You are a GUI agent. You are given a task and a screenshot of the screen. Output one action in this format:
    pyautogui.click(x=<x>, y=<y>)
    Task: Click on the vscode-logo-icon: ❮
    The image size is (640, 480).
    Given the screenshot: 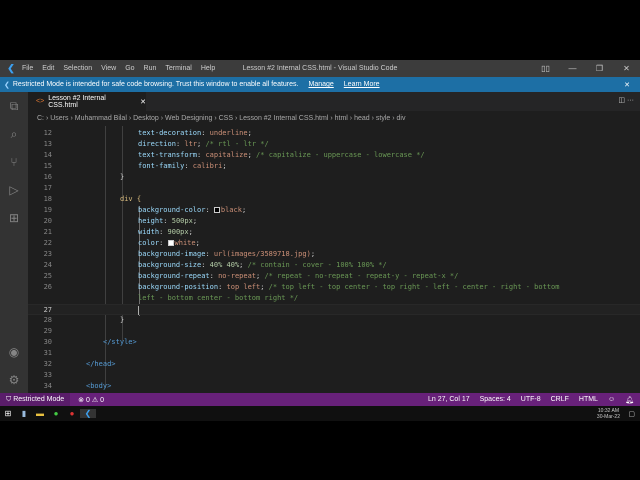 What is the action you would take?
    pyautogui.click(x=11, y=68)
    